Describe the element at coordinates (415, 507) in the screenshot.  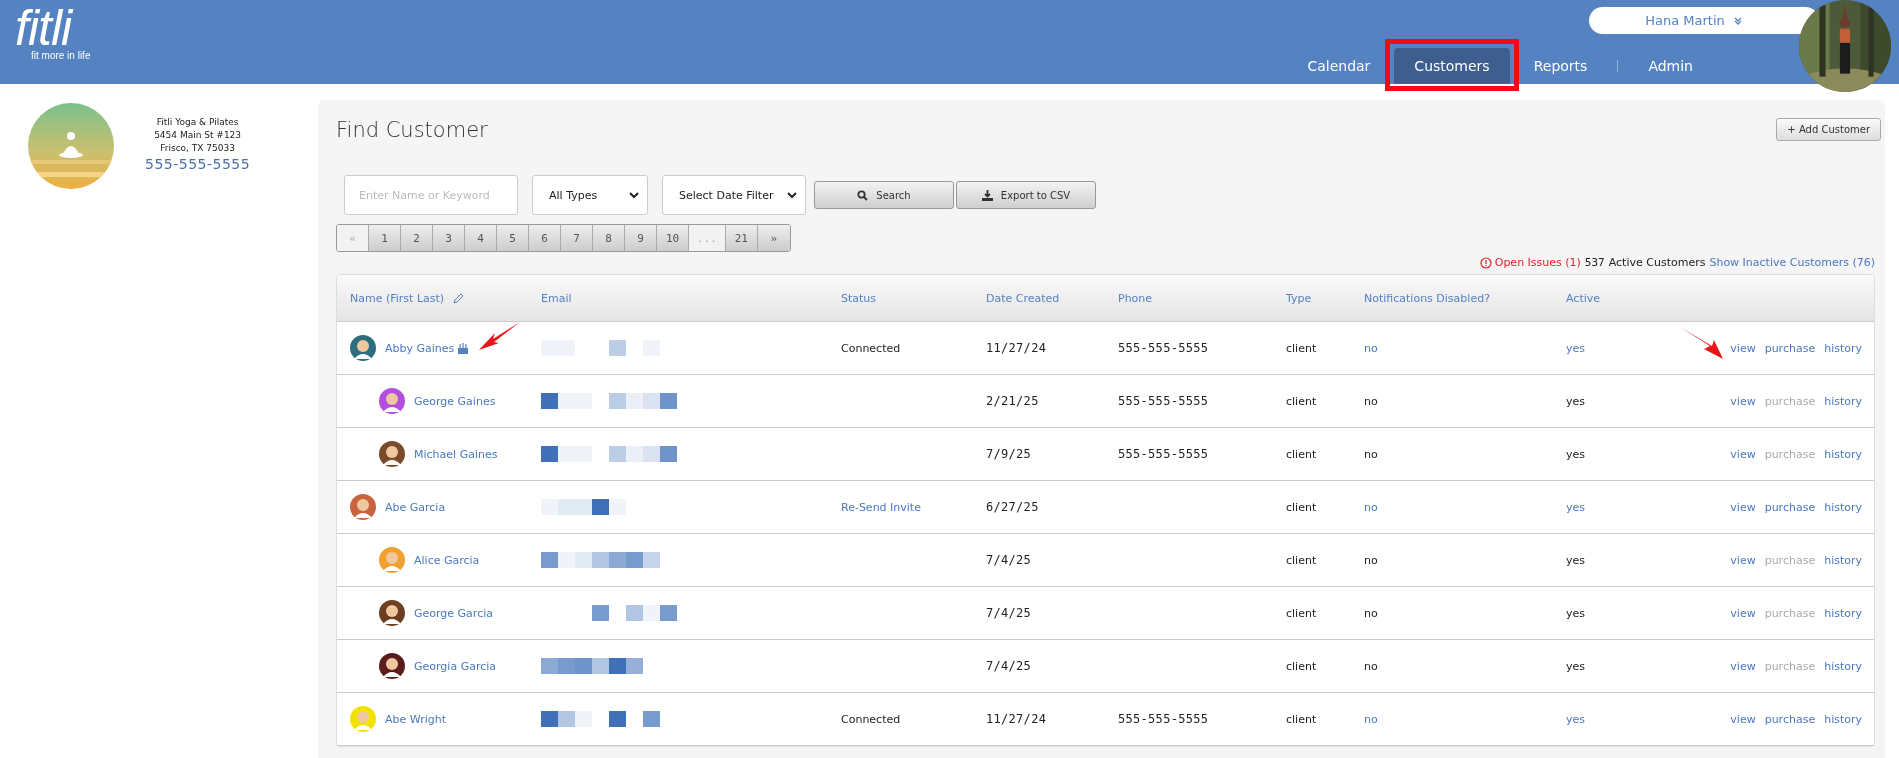
I see `customer-name-link: Abe Garcia` at that location.